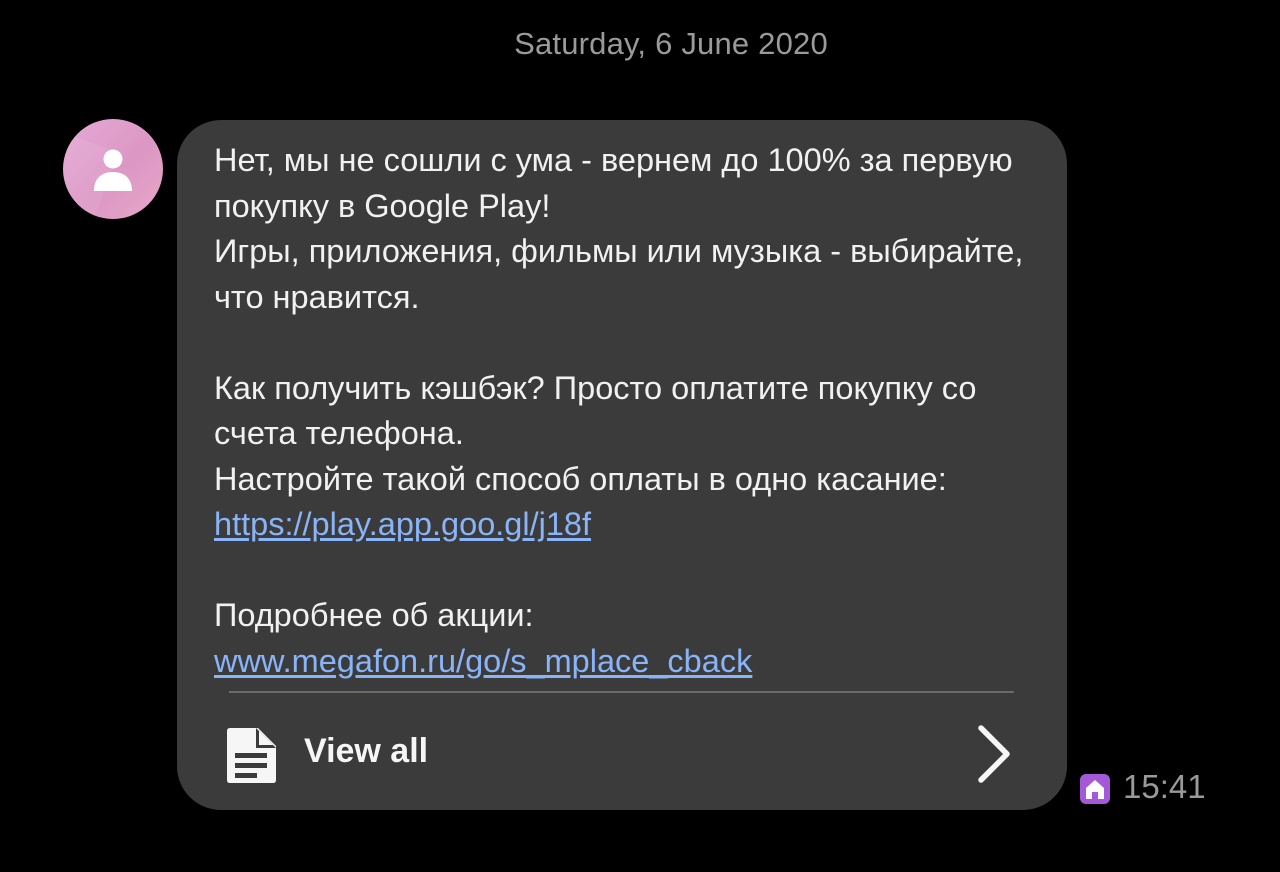 Image resolution: width=1280 pixels, height=872 pixels. What do you see at coordinates (1164, 786) in the screenshot?
I see `time-label: 15:41` at bounding box center [1164, 786].